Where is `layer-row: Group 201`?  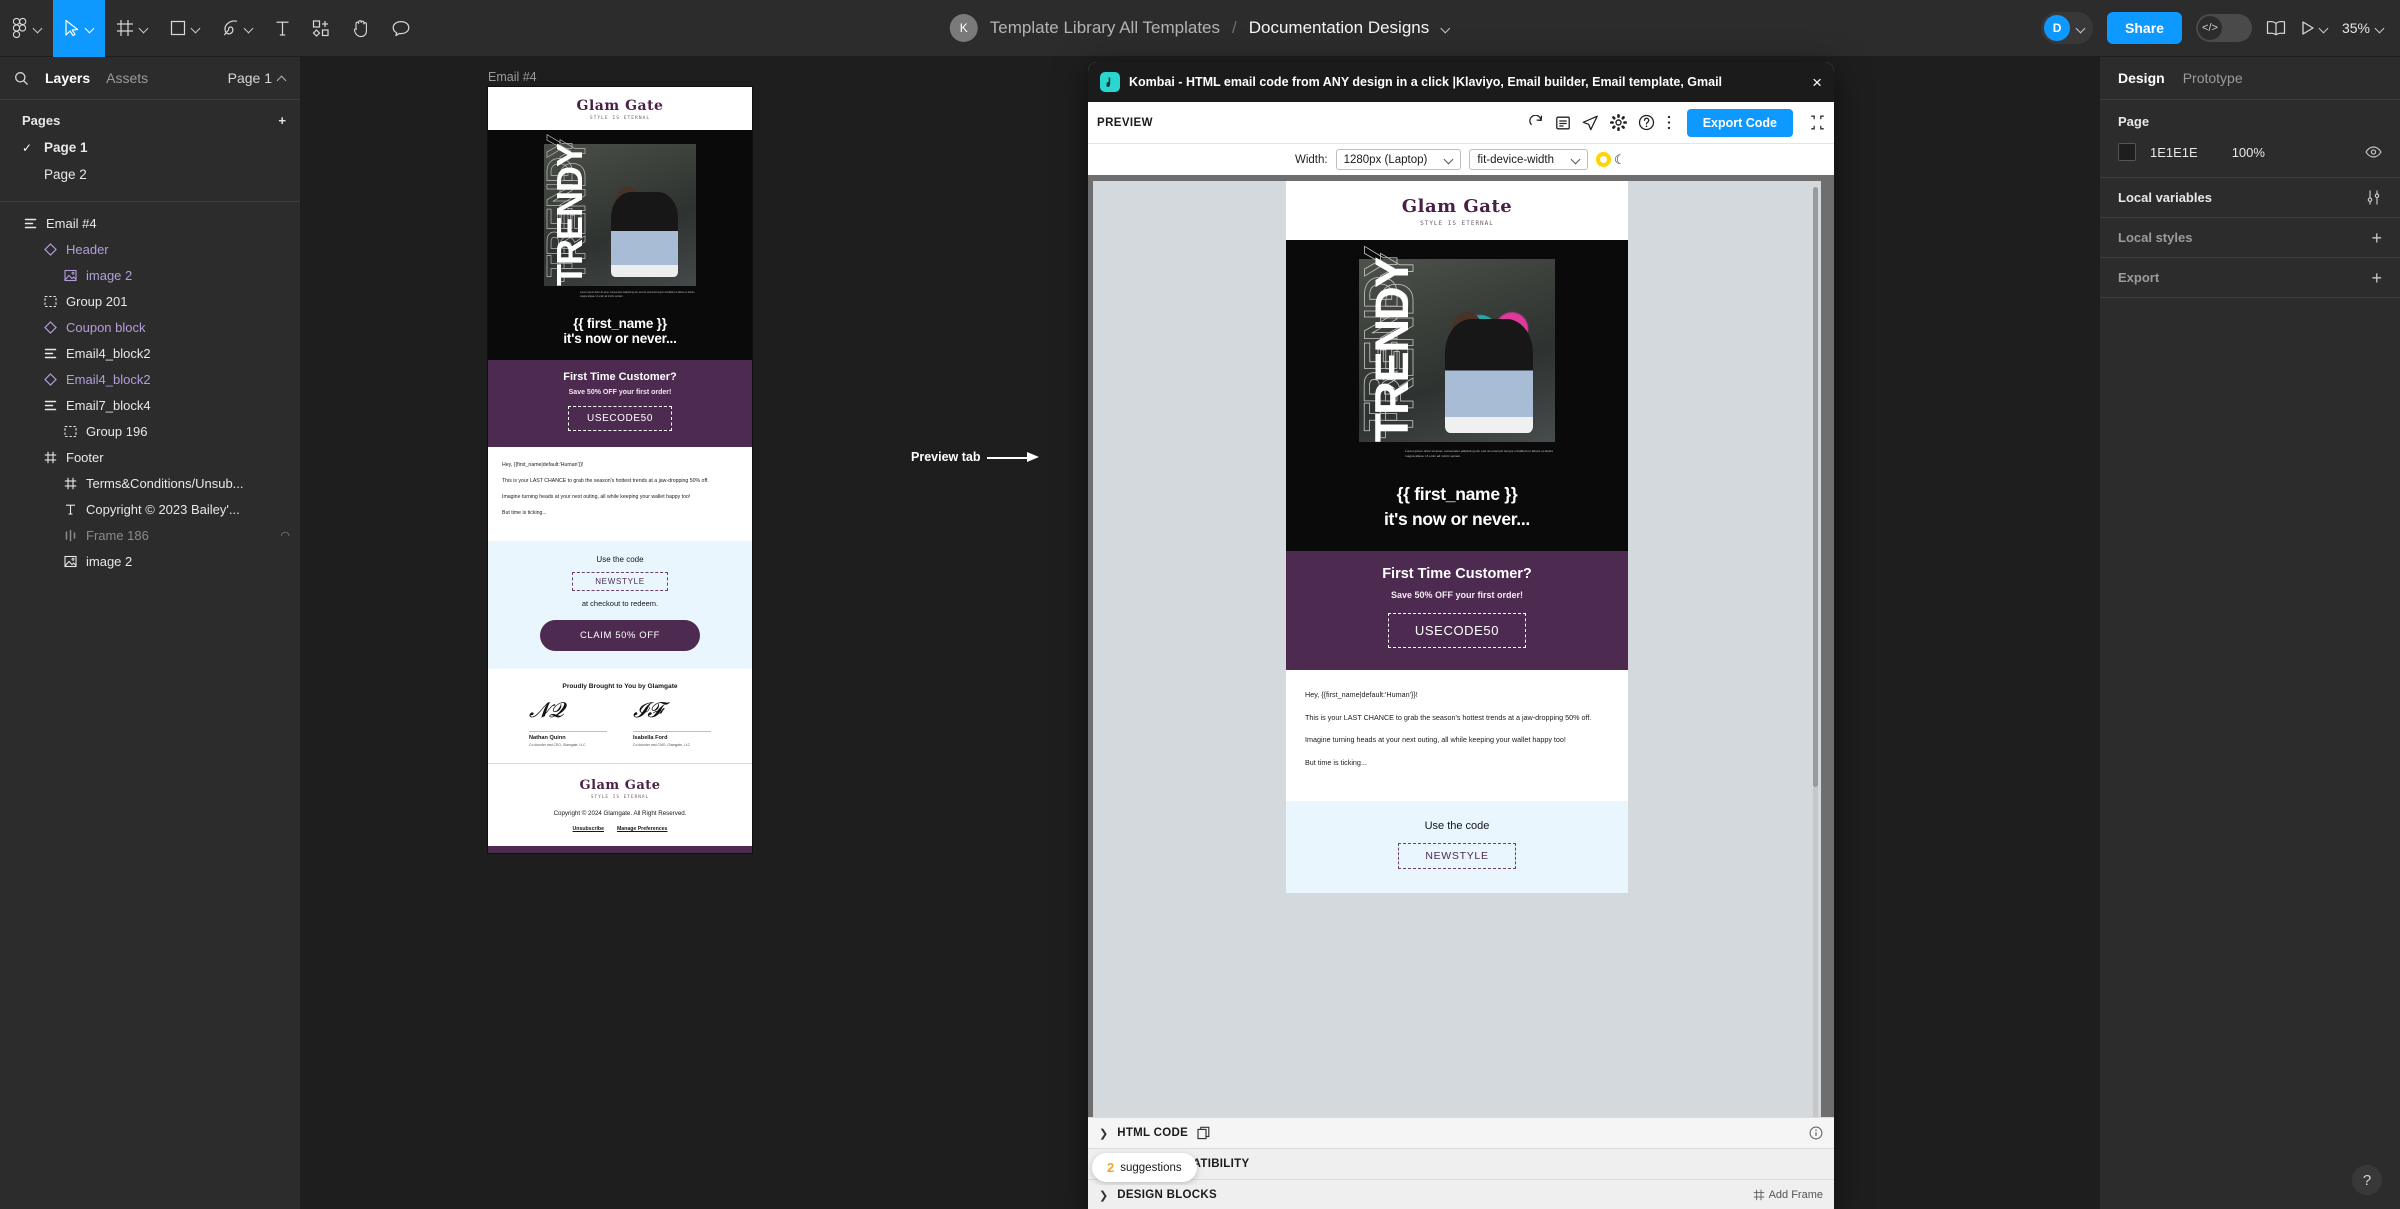
layer-row: Group 201 is located at coordinates (150, 301).